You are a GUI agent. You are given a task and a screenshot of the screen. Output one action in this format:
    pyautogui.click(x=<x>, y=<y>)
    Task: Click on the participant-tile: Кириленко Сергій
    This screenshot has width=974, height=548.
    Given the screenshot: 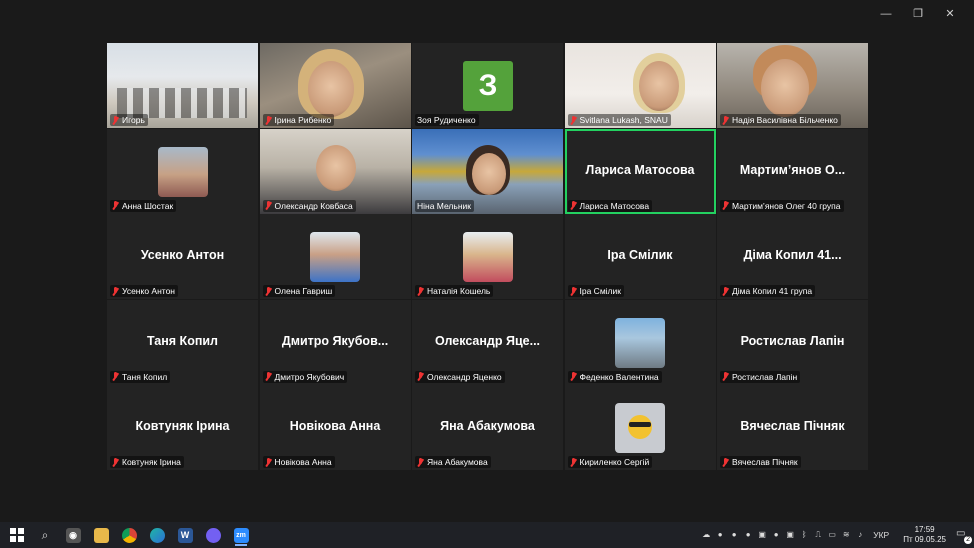 What is the action you would take?
    pyautogui.click(x=640, y=427)
    